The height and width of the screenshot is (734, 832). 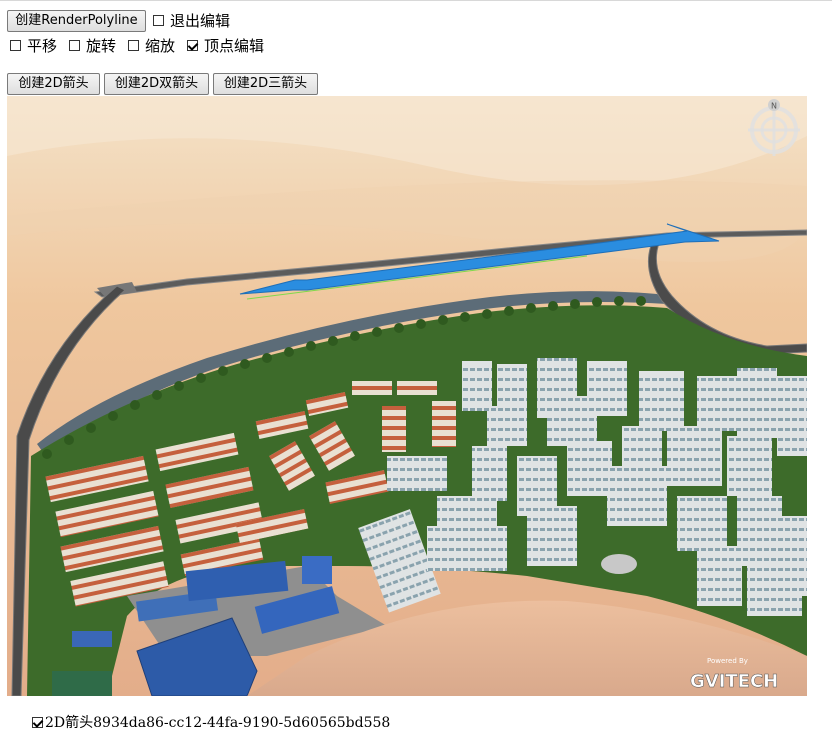 I want to click on mode-scale-checkbox: 缩放, so click(x=151, y=45).